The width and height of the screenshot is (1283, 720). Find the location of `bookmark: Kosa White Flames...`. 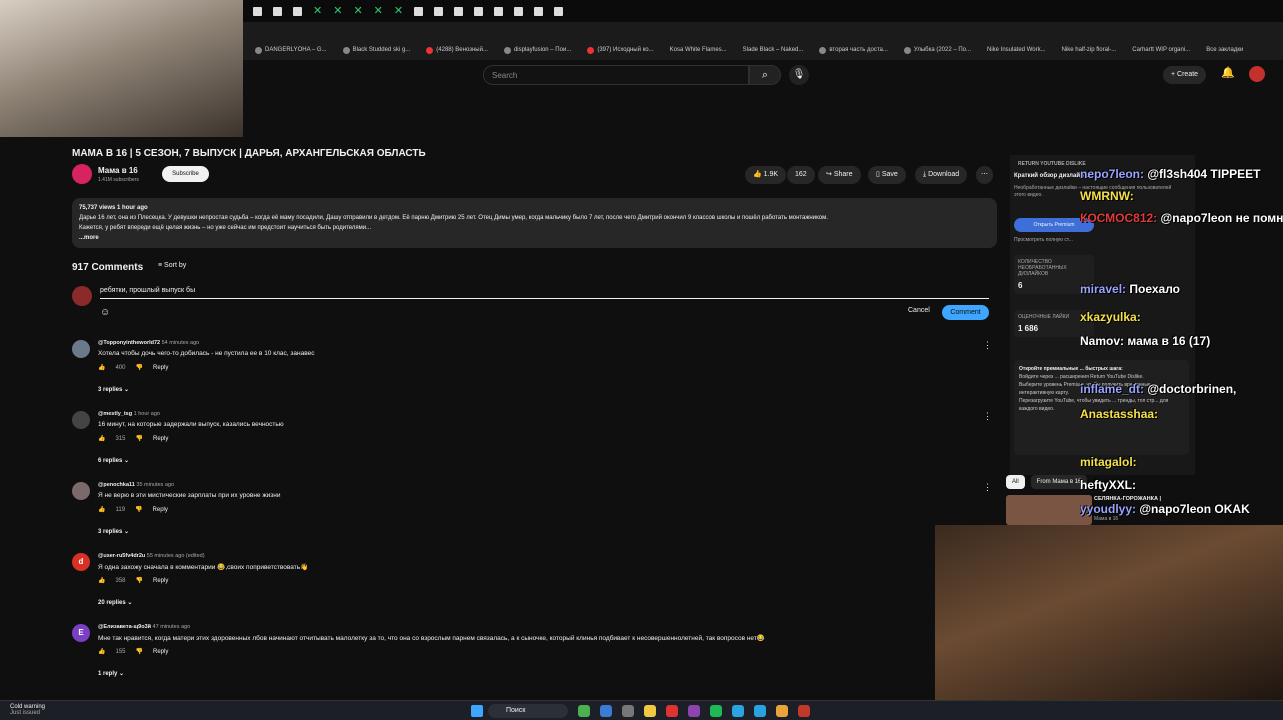

bookmark: Kosa White Flames... is located at coordinates (698, 50).